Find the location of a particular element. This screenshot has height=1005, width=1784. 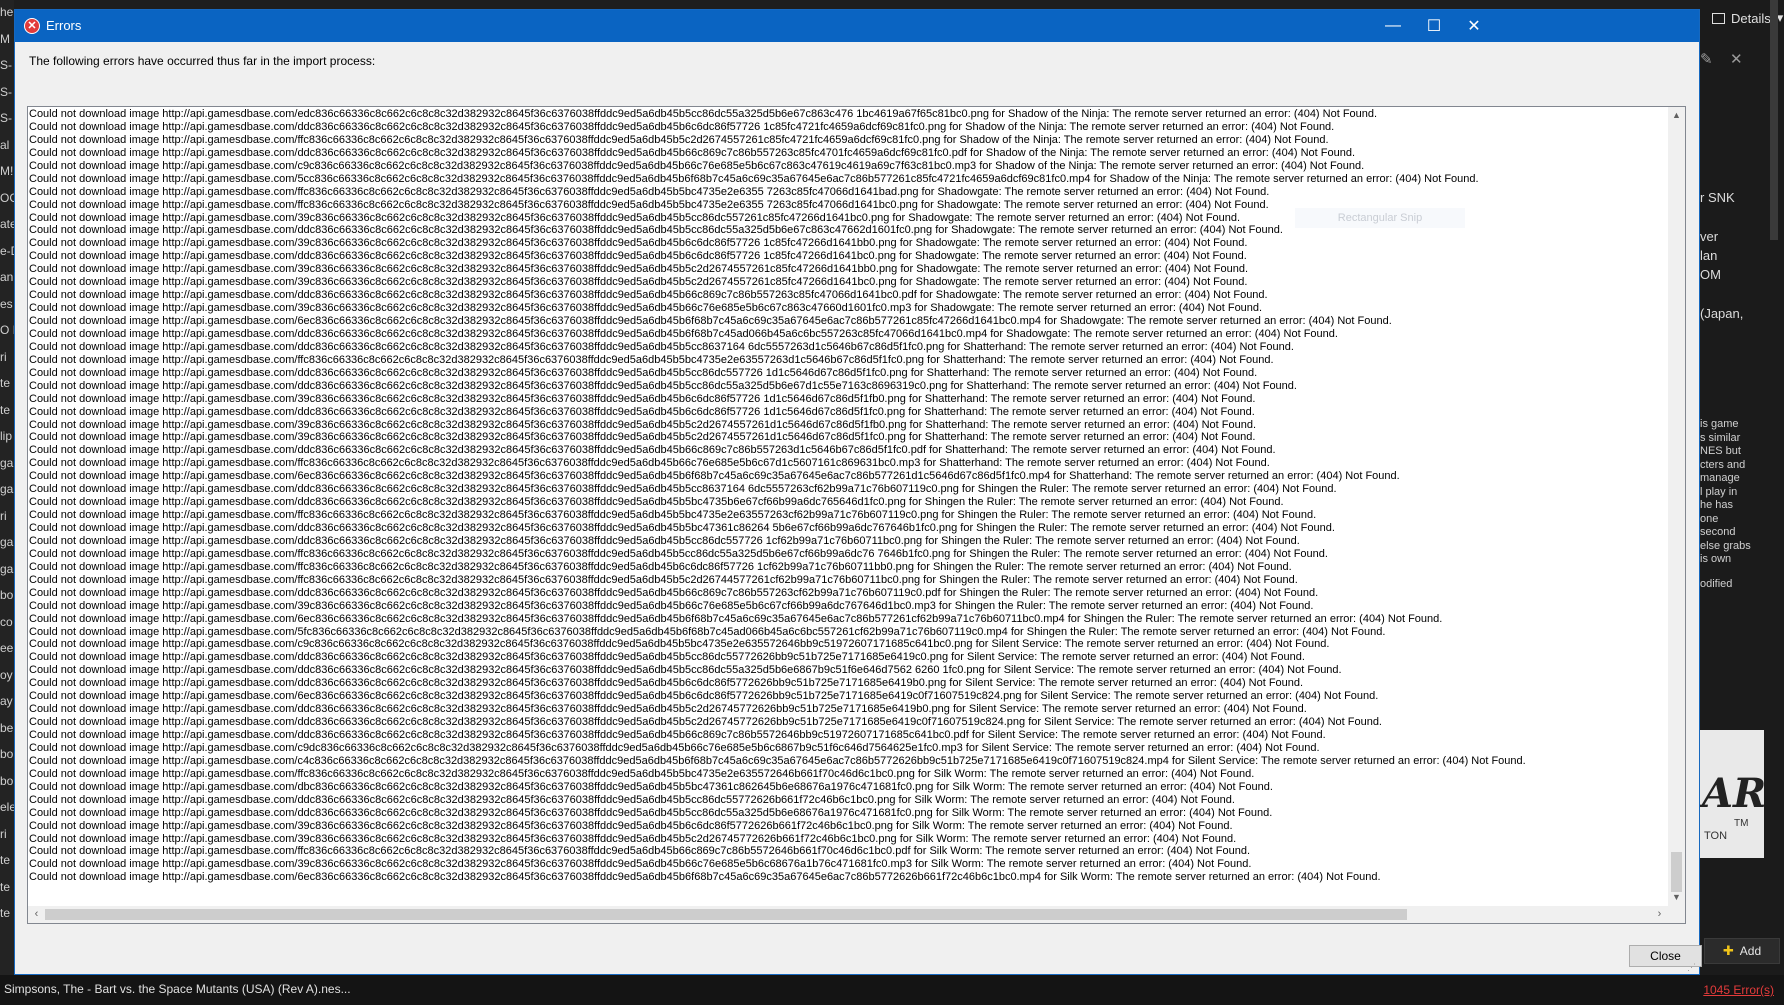

minimize-button: — is located at coordinates (1393, 26).